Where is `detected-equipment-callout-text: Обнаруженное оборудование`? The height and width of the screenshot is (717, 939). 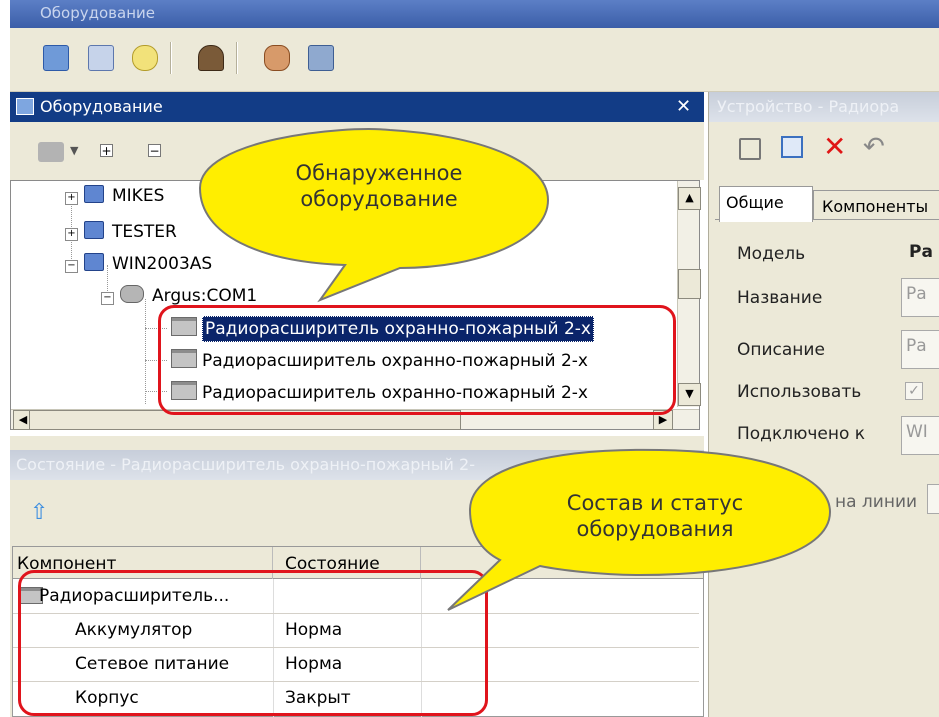
detected-equipment-callout-text: Обнаруженное оборудование is located at coordinates (379, 186).